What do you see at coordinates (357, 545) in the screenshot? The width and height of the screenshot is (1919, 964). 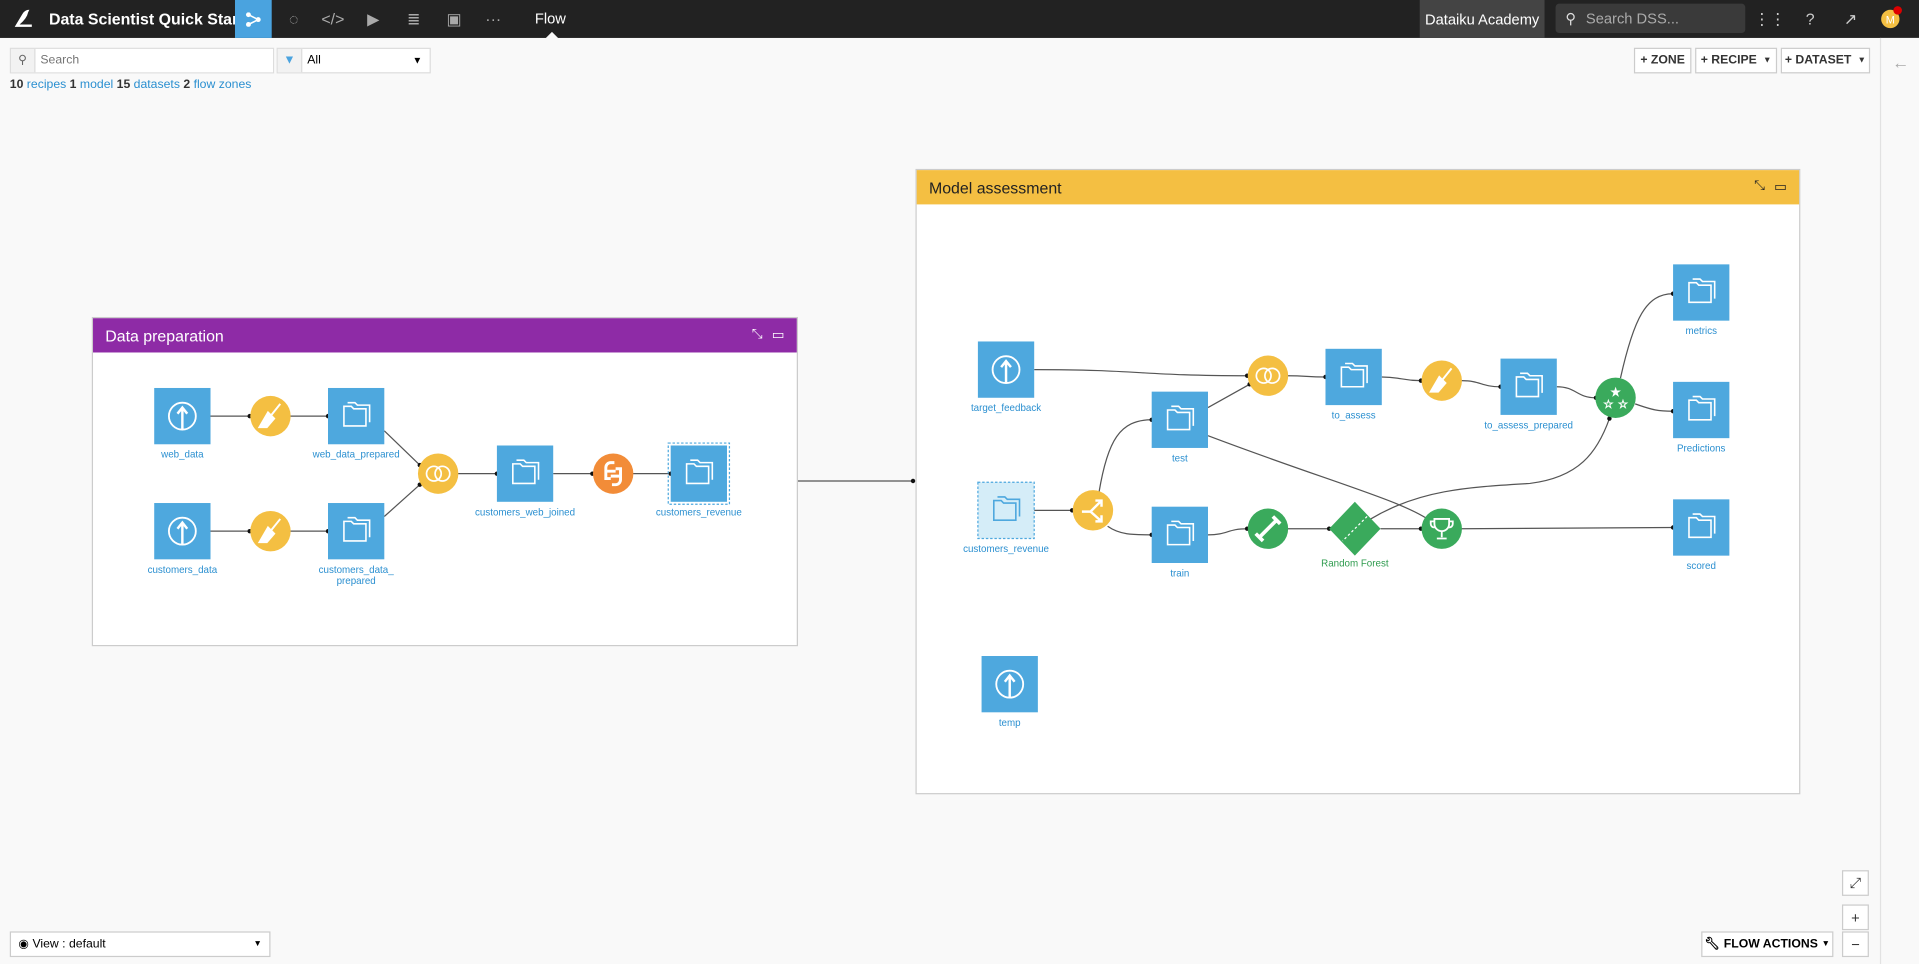 I see `dataset-node-customers-data-prepared: customers_data_prepared` at bounding box center [357, 545].